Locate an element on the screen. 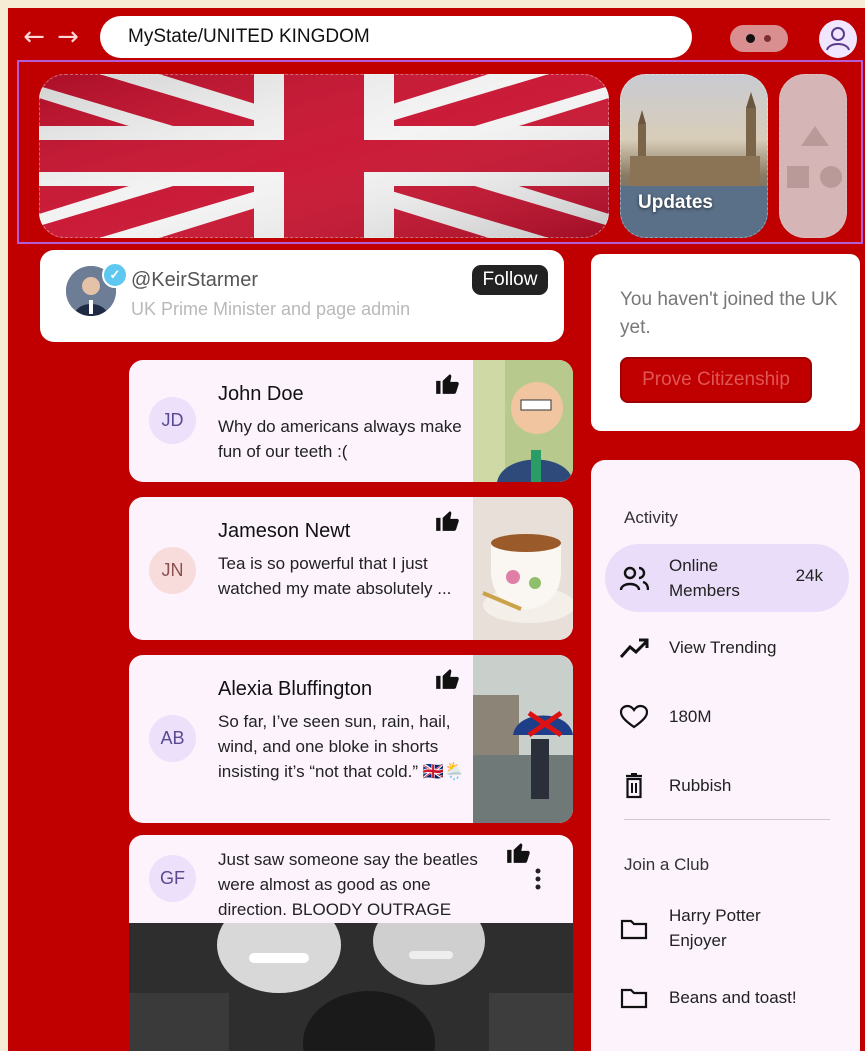 The height and width of the screenshot is (1051, 865). club-item-beans-and-toast: Beans and toast! is located at coordinates (727, 997).